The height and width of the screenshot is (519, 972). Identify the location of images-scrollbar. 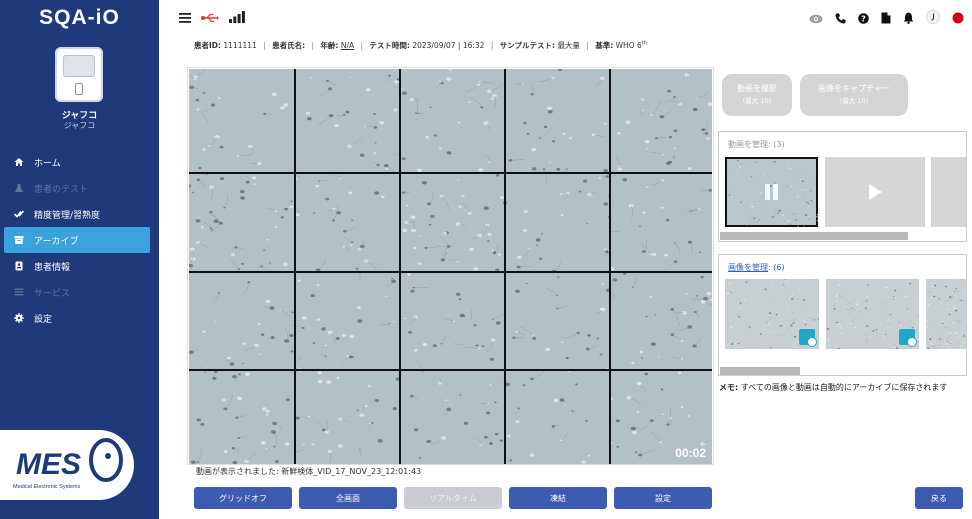
(760, 371).